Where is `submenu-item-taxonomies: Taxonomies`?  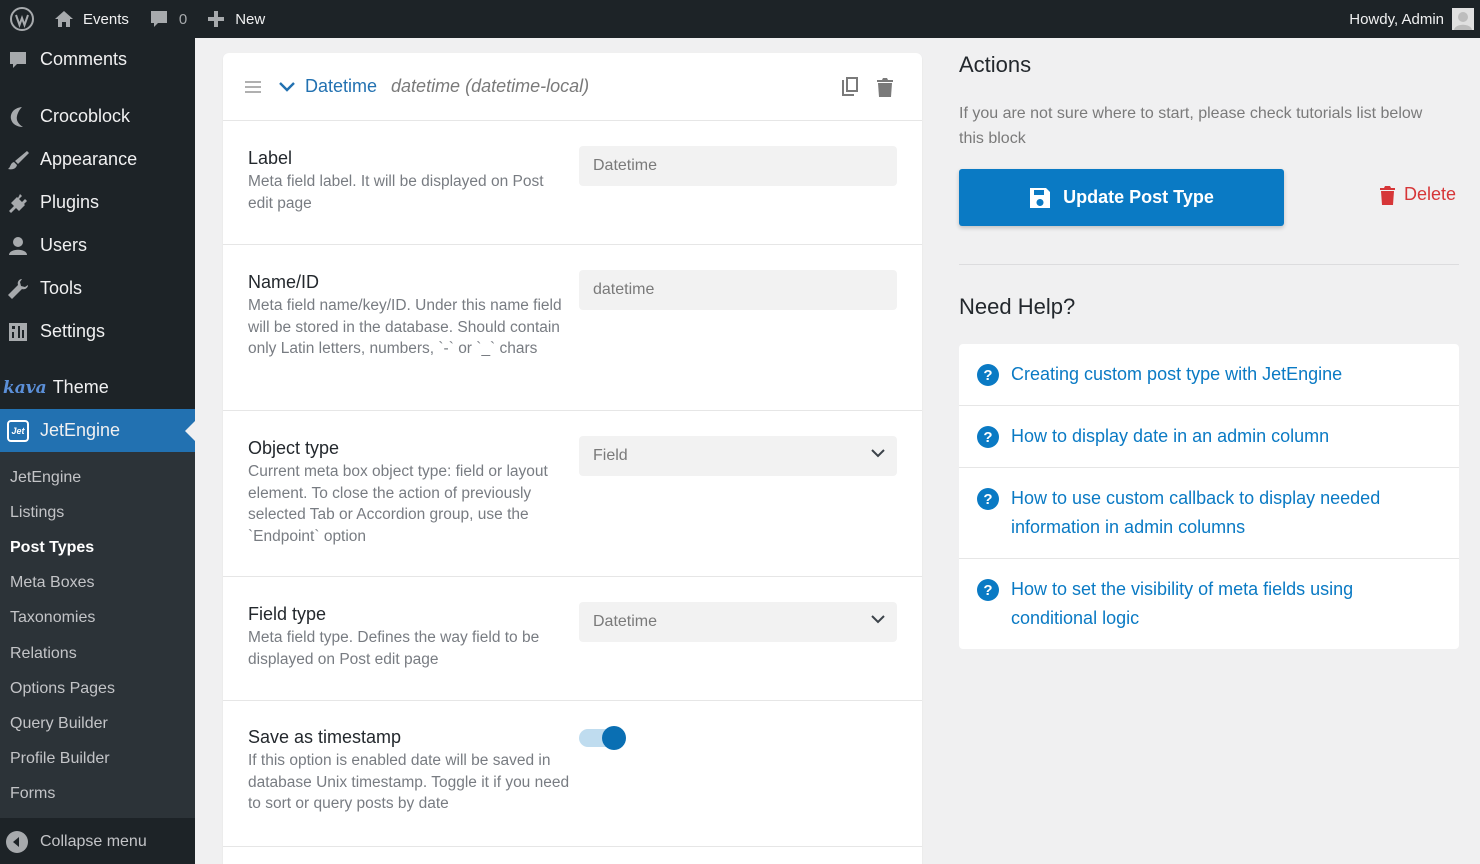 submenu-item-taxonomies: Taxonomies is located at coordinates (97, 618).